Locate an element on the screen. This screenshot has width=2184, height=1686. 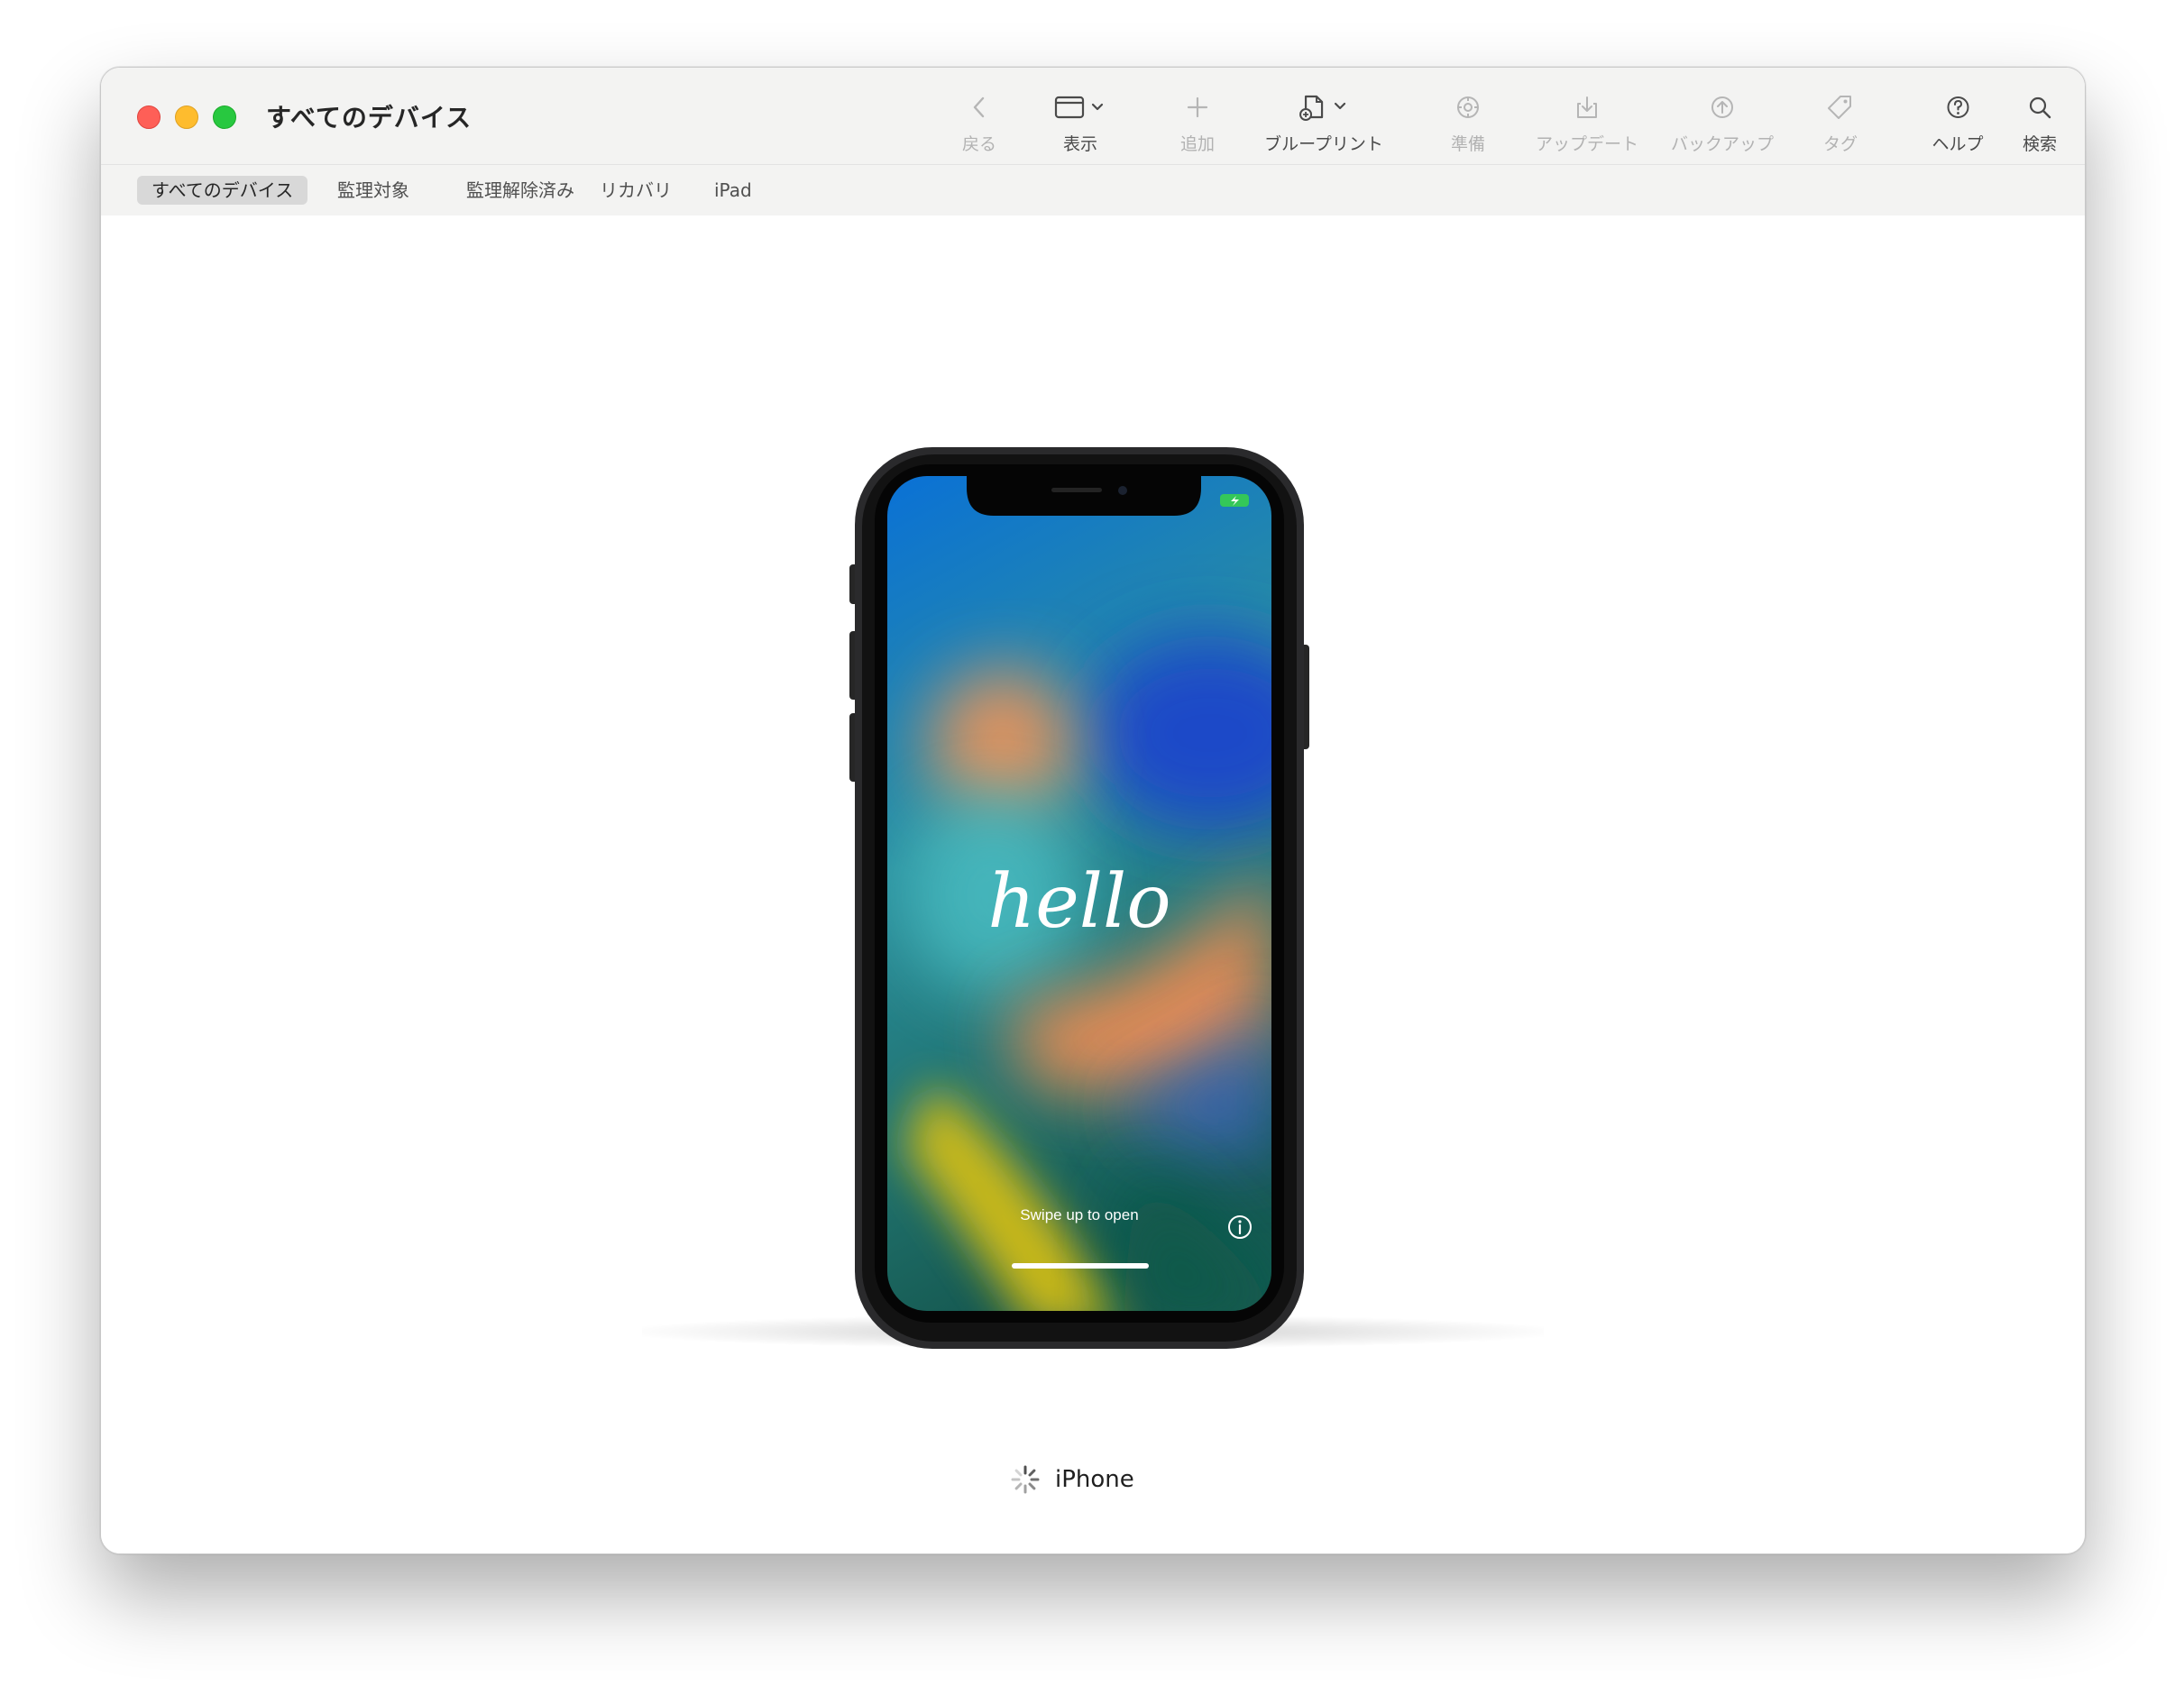
device-name: iPhone is located at coordinates (1094, 1479).